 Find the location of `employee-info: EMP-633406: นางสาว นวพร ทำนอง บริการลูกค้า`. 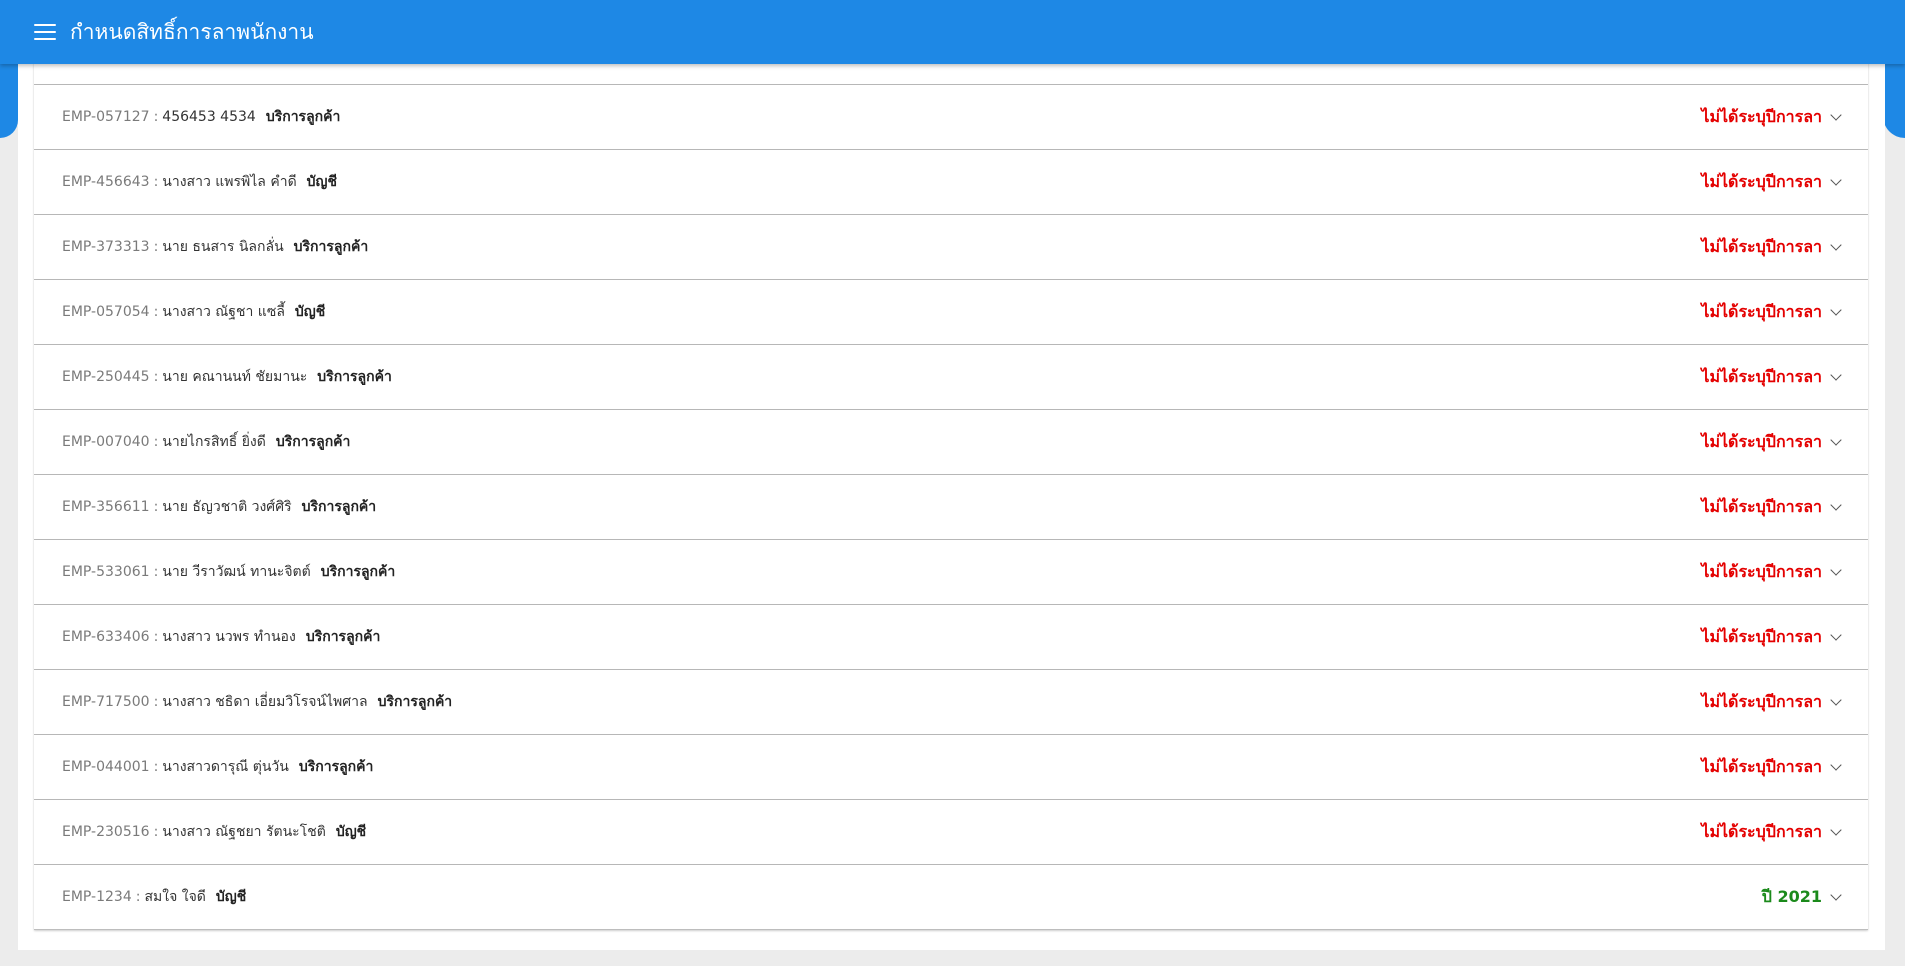

employee-info: EMP-633406: นางสาว นวพร ทำนอง บริการลูกค้า is located at coordinates (221, 637).